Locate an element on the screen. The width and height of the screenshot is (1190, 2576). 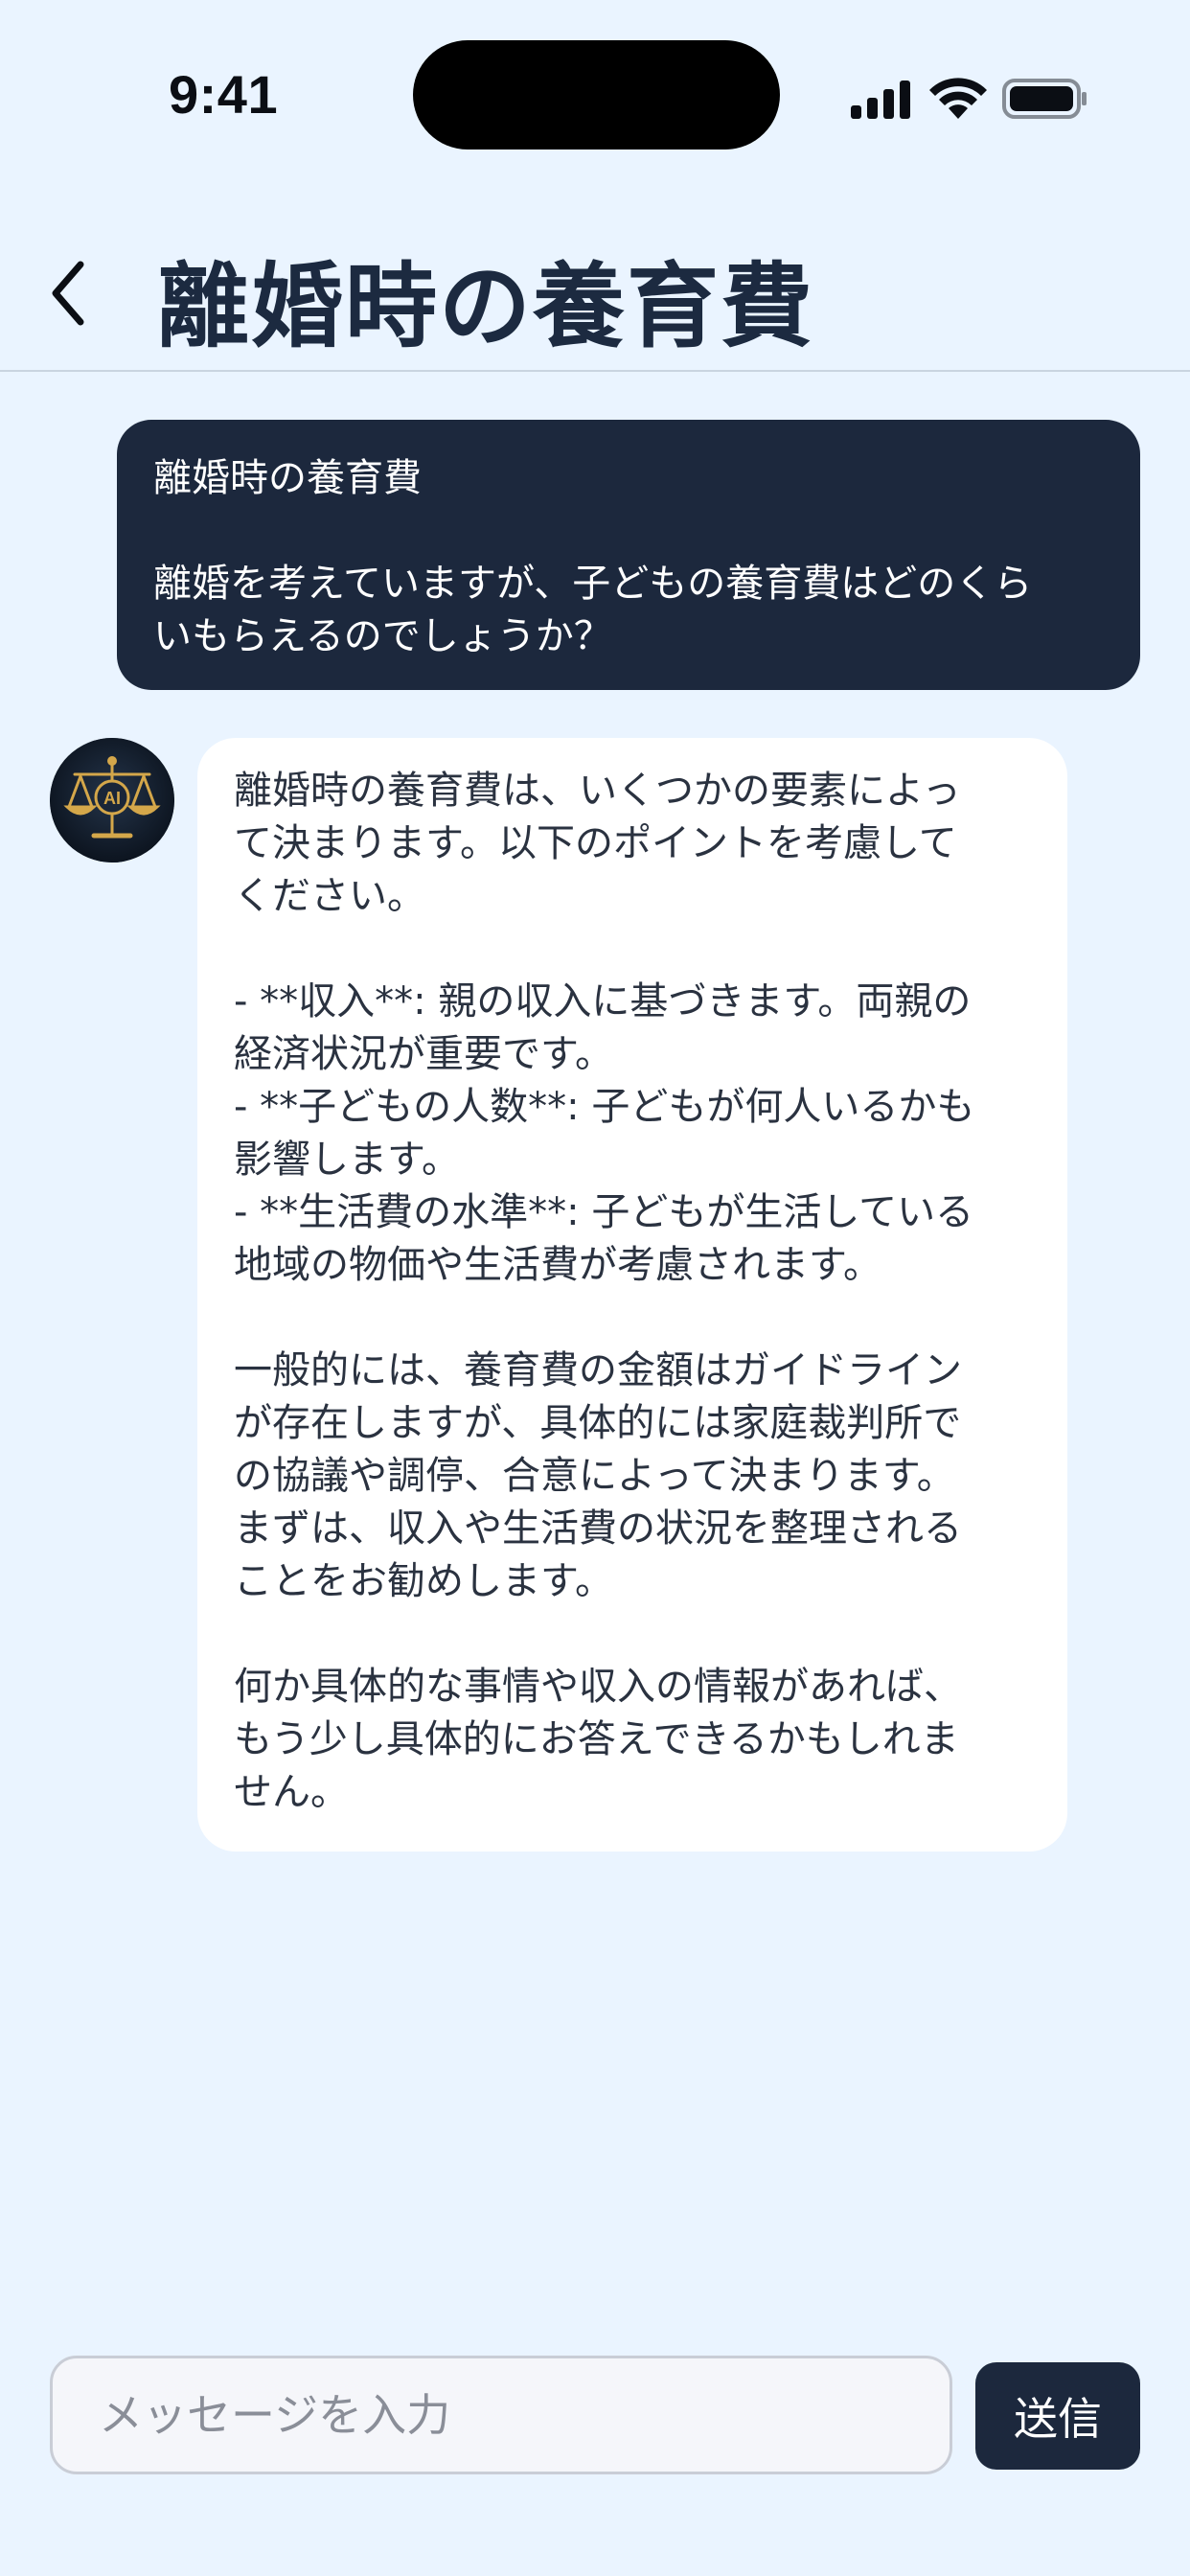
user-message-title: 離婚時の養育費 is located at coordinates (287, 478).